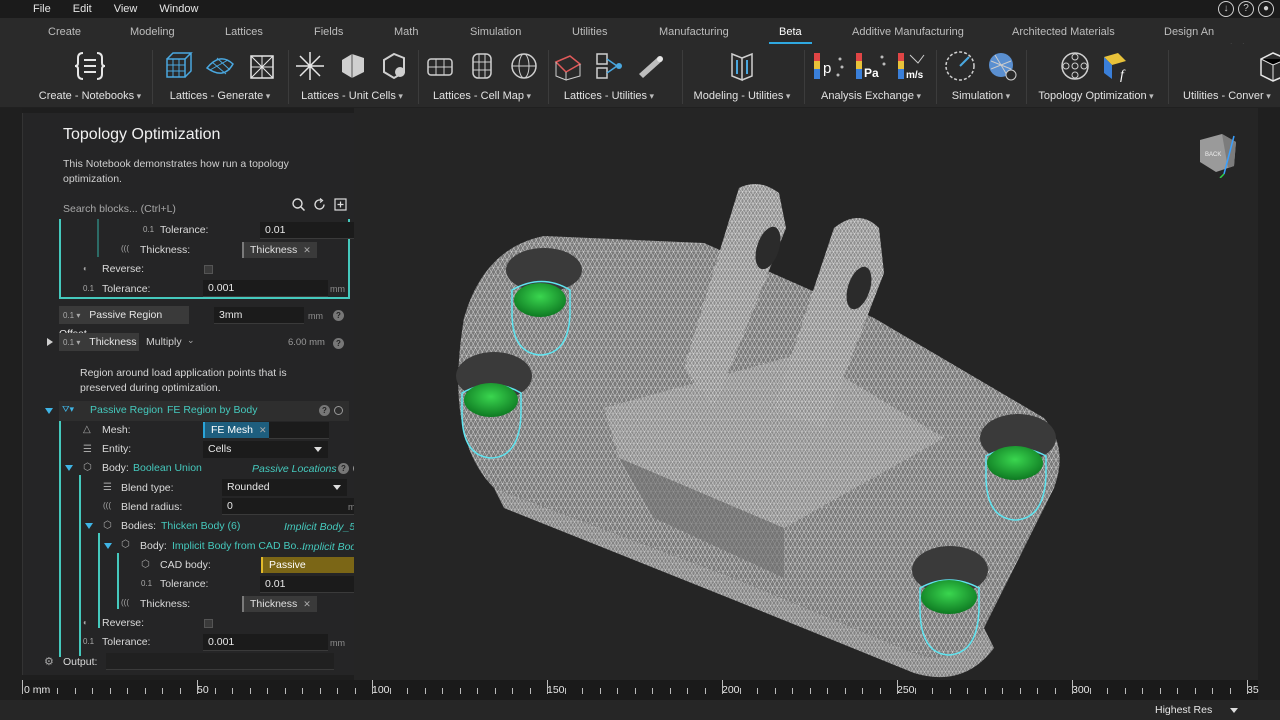  I want to click on view-cube: BACK, so click(1219, 156).